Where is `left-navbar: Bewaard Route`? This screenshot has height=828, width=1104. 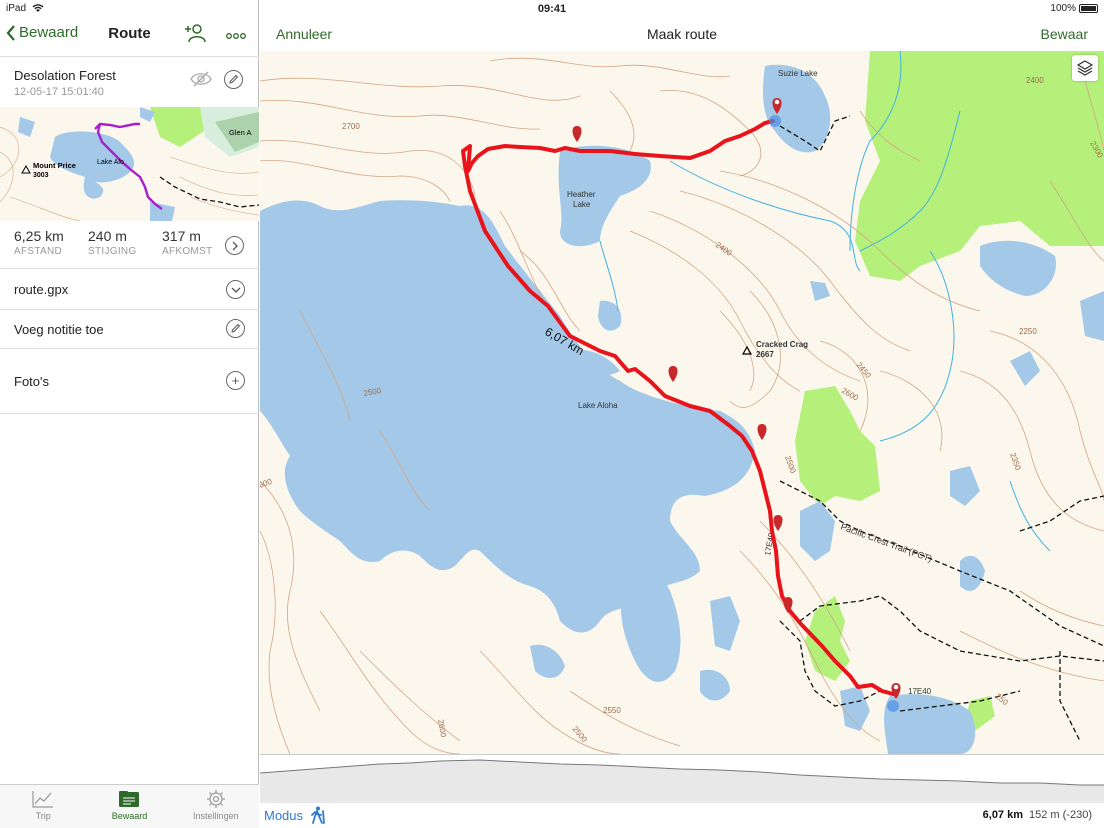
left-navbar: Bewaard Route is located at coordinates (129, 34).